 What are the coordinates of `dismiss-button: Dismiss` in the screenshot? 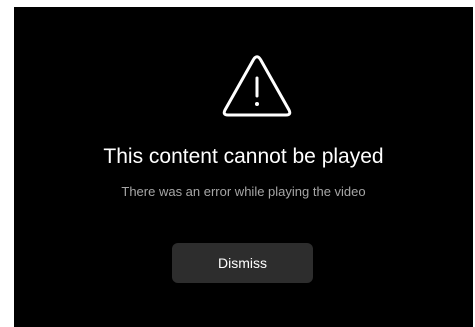 It's located at (242, 263).